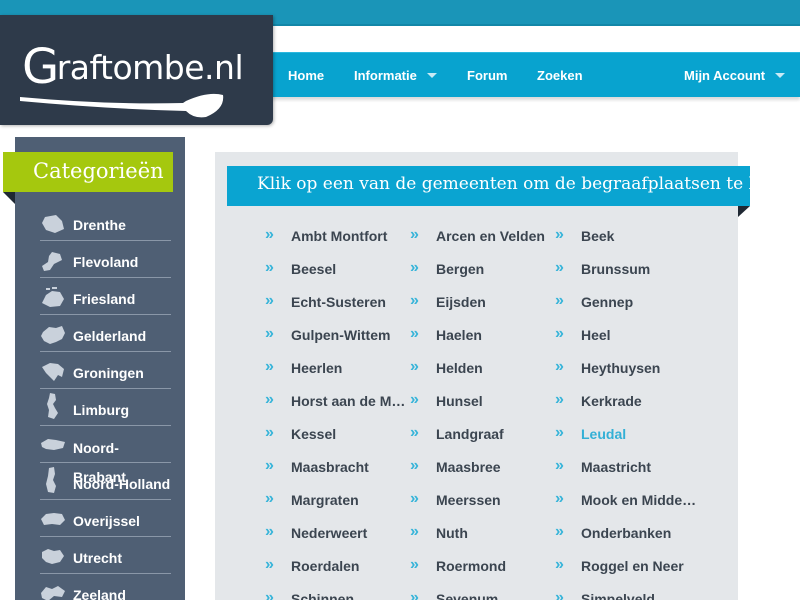  What do you see at coordinates (122, 105) in the screenshot?
I see `shovel-icon` at bounding box center [122, 105].